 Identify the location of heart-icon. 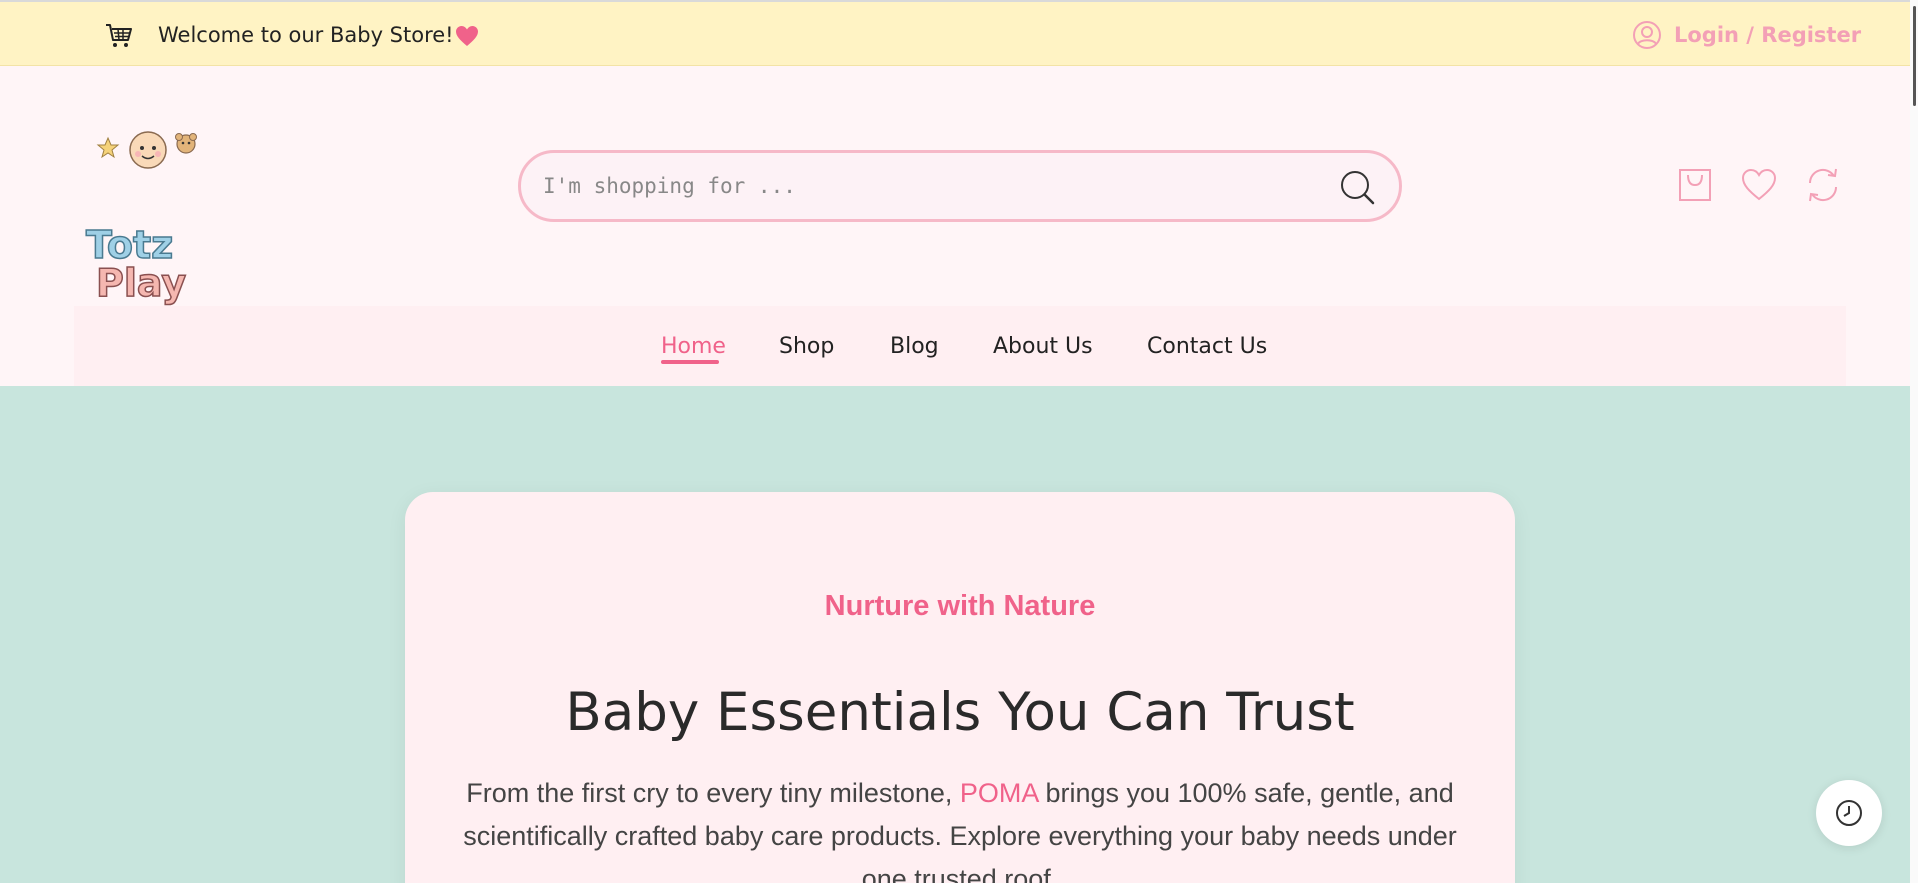
(467, 36).